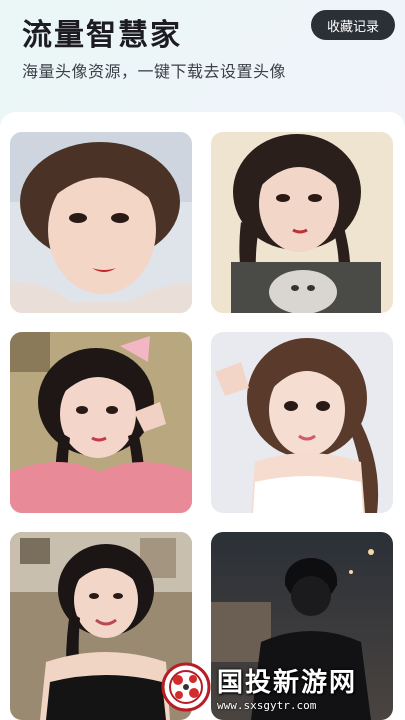 The image size is (405, 720). Describe the element at coordinates (102, 35) in the screenshot. I see `page-title: 流量智慧家` at that location.